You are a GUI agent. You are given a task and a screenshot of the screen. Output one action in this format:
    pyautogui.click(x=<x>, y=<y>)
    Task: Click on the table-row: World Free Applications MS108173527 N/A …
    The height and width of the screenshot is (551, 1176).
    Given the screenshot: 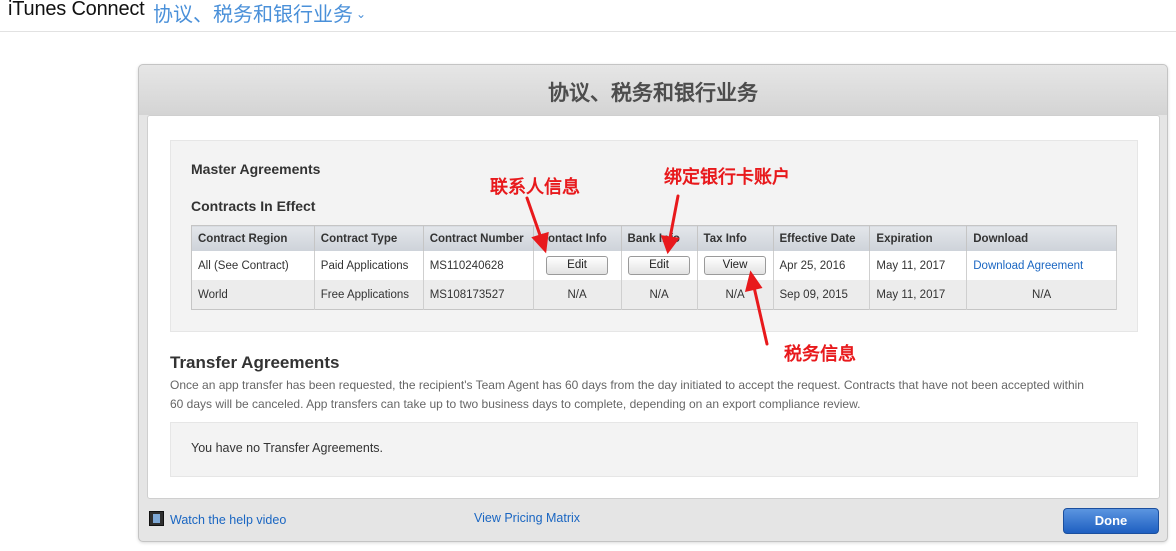 What is the action you would take?
    pyautogui.click(x=654, y=295)
    